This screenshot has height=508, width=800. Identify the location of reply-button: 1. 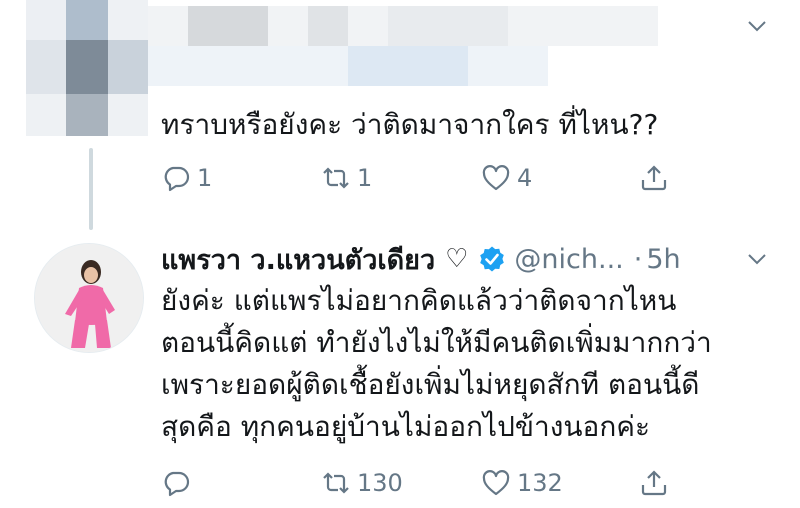
(186, 178).